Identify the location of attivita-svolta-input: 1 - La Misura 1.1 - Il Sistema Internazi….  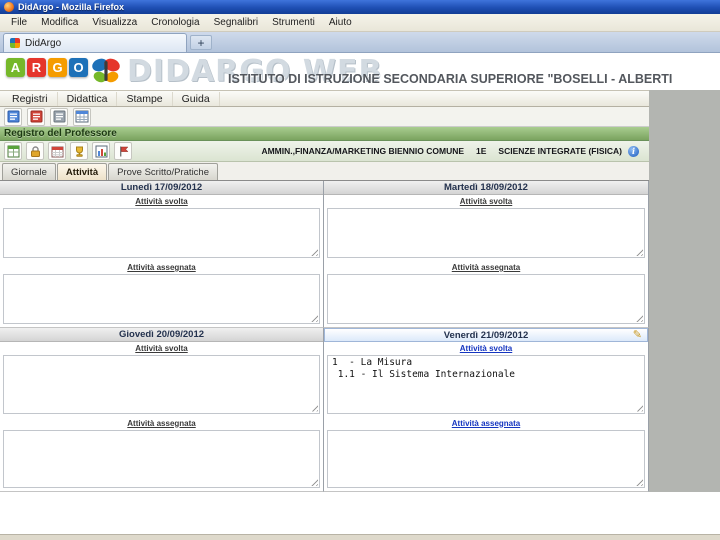
(486, 384).